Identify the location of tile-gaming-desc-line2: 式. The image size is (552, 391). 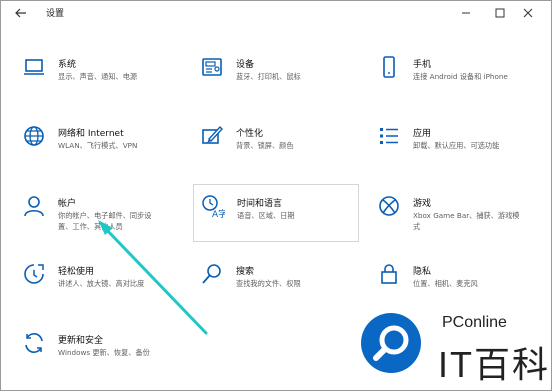
(417, 226).